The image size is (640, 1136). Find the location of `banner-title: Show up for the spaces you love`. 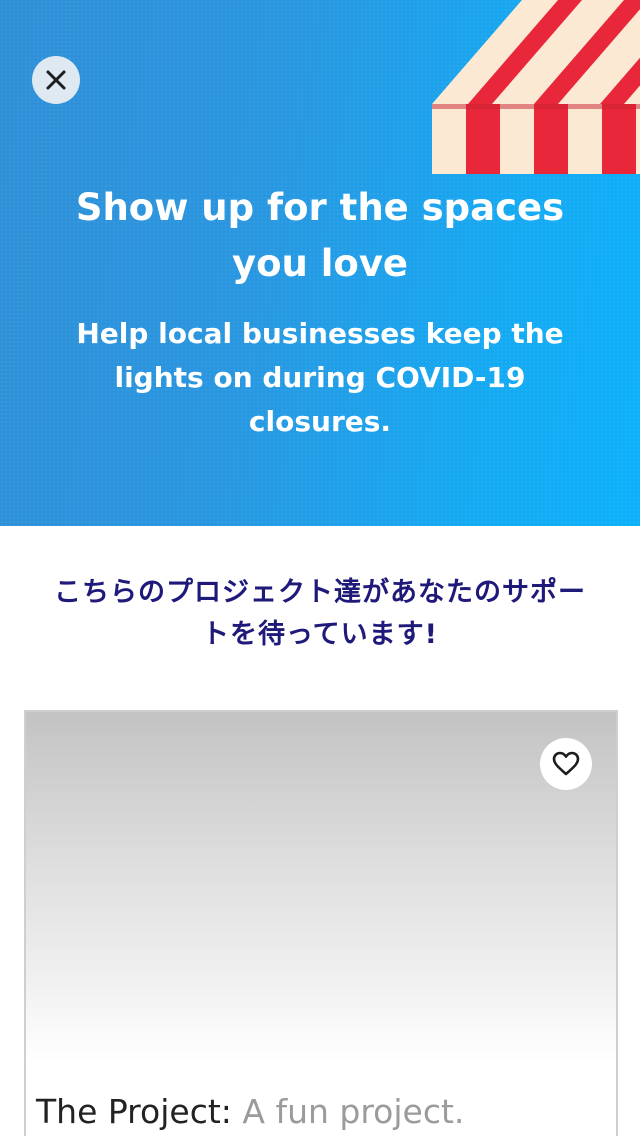

banner-title: Show up for the spaces you love is located at coordinates (320, 236).